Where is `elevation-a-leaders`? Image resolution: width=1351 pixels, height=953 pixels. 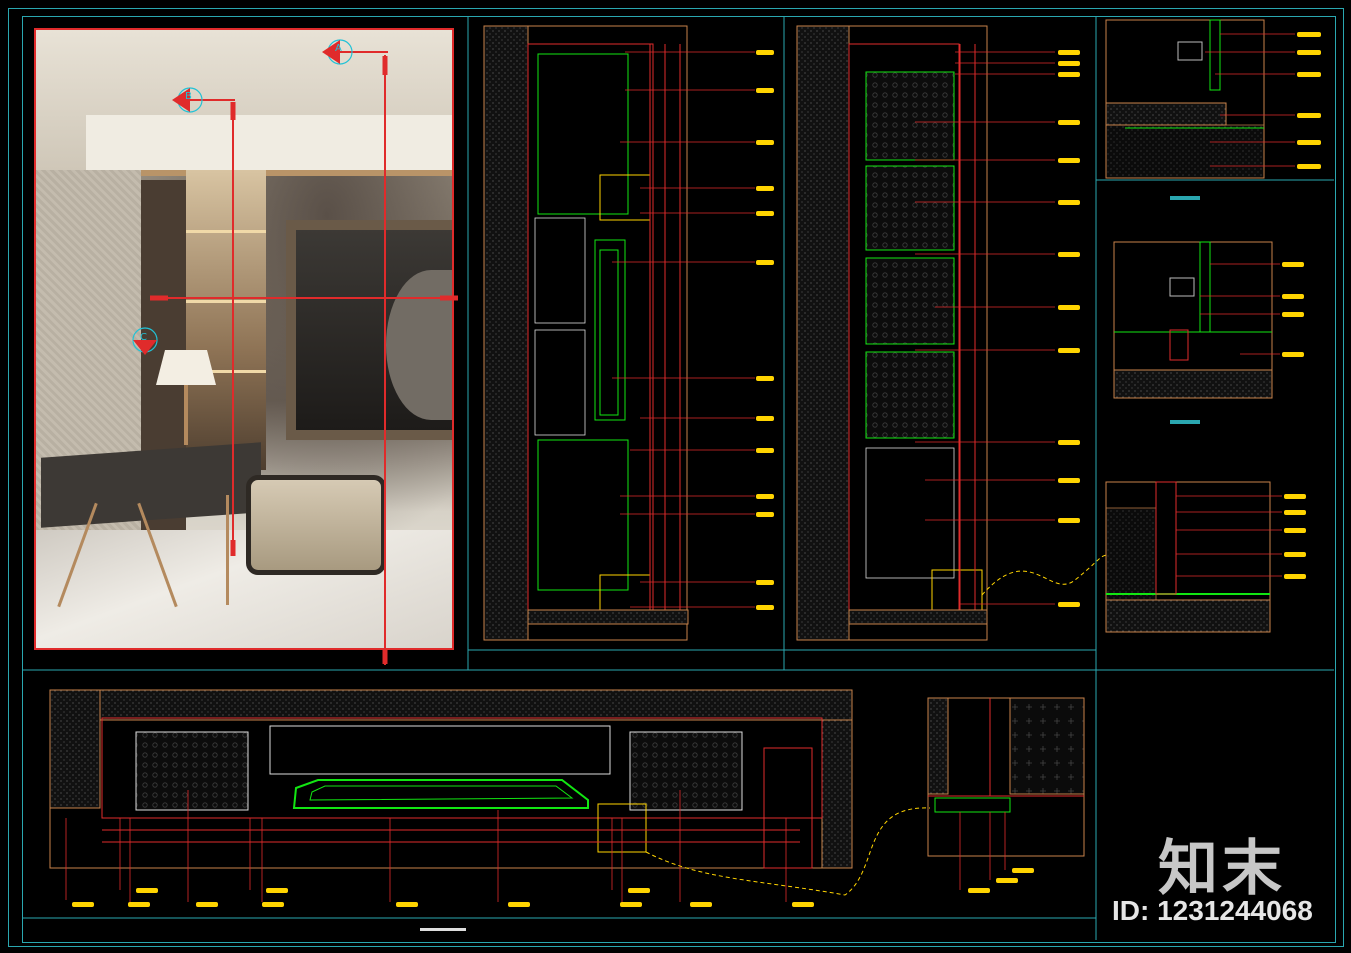
elevation-a-leaders is located at coordinates (683, 329).